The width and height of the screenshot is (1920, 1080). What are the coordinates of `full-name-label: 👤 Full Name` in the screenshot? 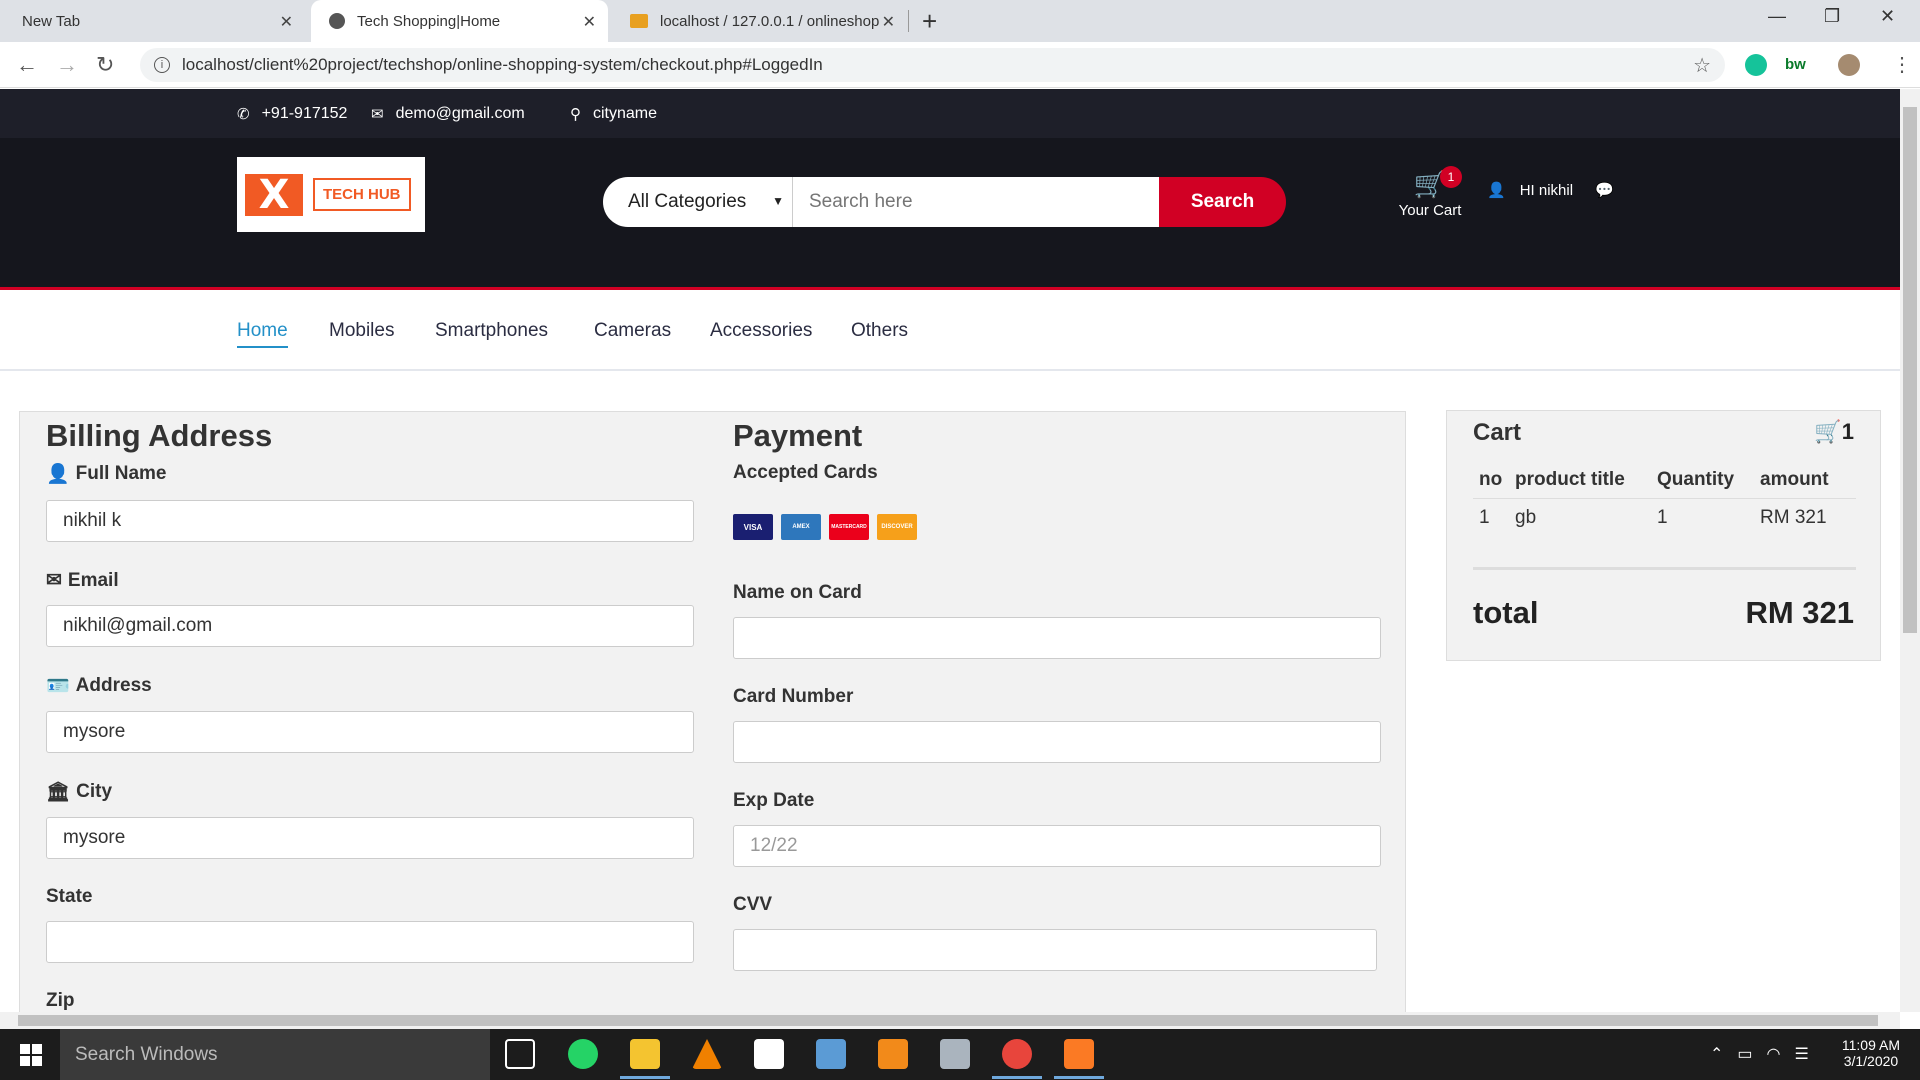 It's located at (371, 474).